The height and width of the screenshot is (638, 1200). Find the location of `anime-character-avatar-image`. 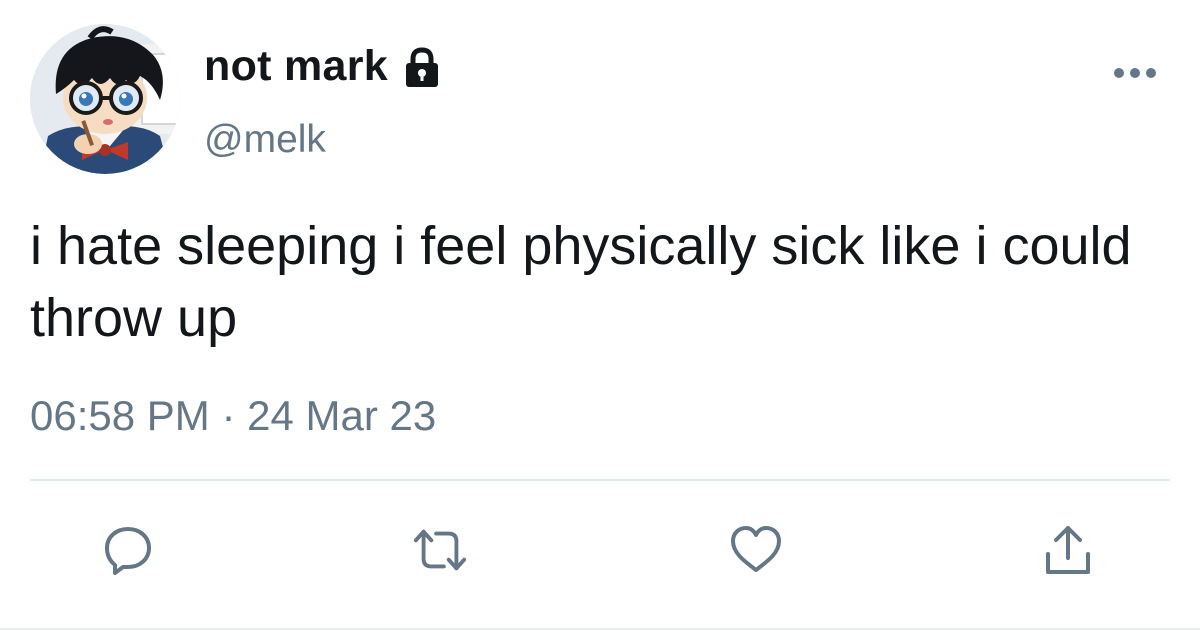

anime-character-avatar-image is located at coordinates (105, 99).